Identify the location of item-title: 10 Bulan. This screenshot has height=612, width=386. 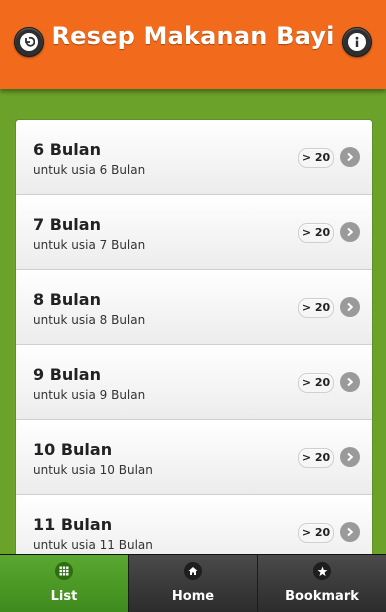
(73, 449).